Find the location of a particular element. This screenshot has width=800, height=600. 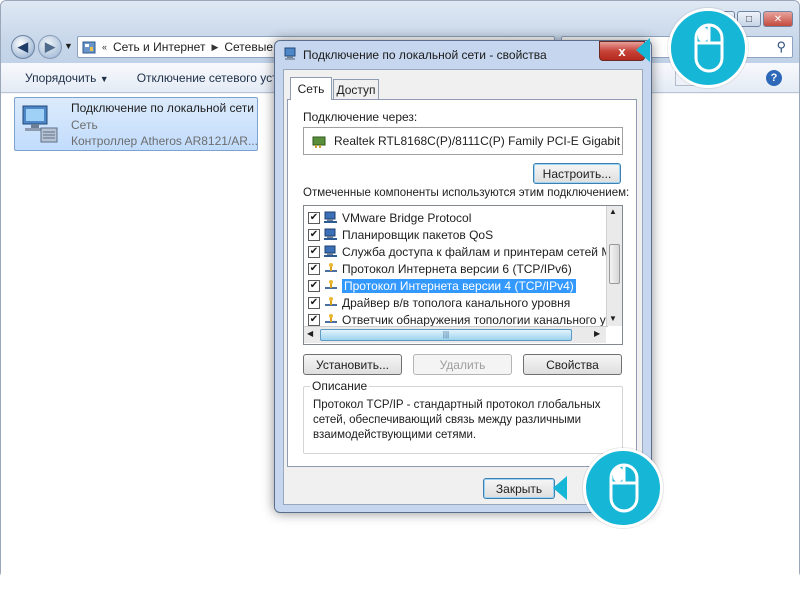

vertical-scroll-thumb is located at coordinates (614, 264).